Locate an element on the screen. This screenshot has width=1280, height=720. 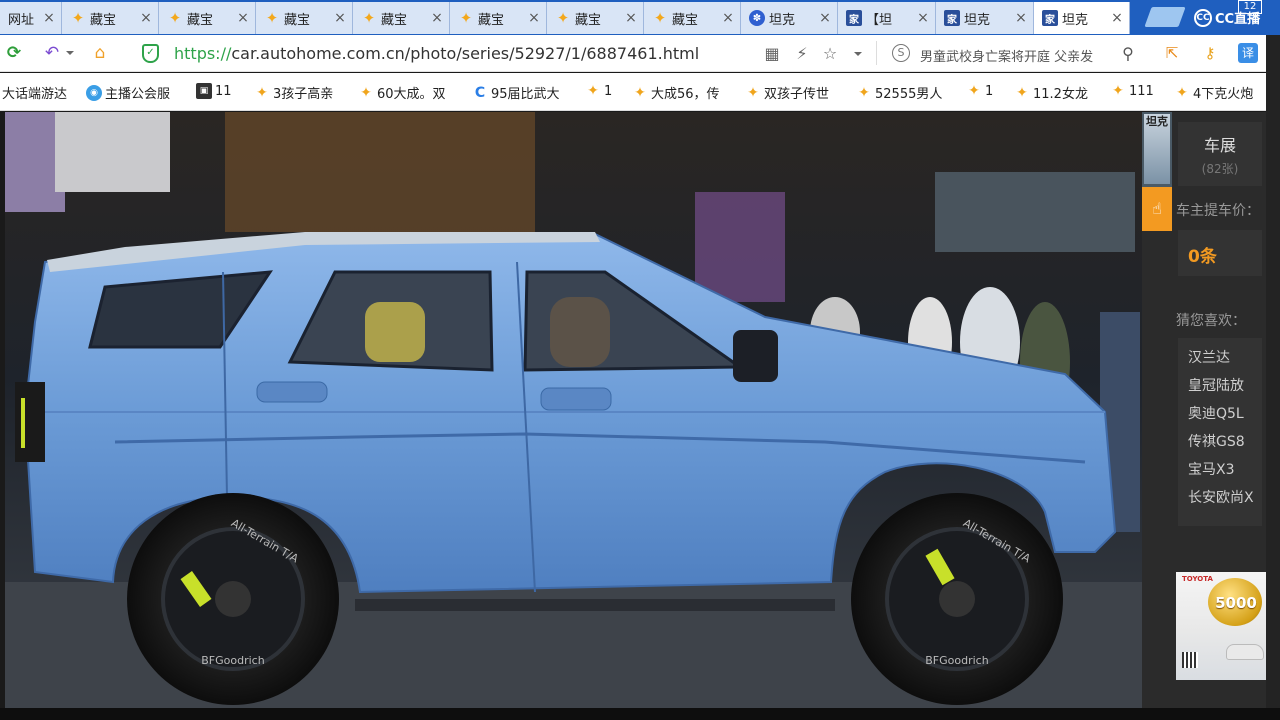
bookmark-item: ✦ 3孩子高亲 is located at coordinates (294, 93).